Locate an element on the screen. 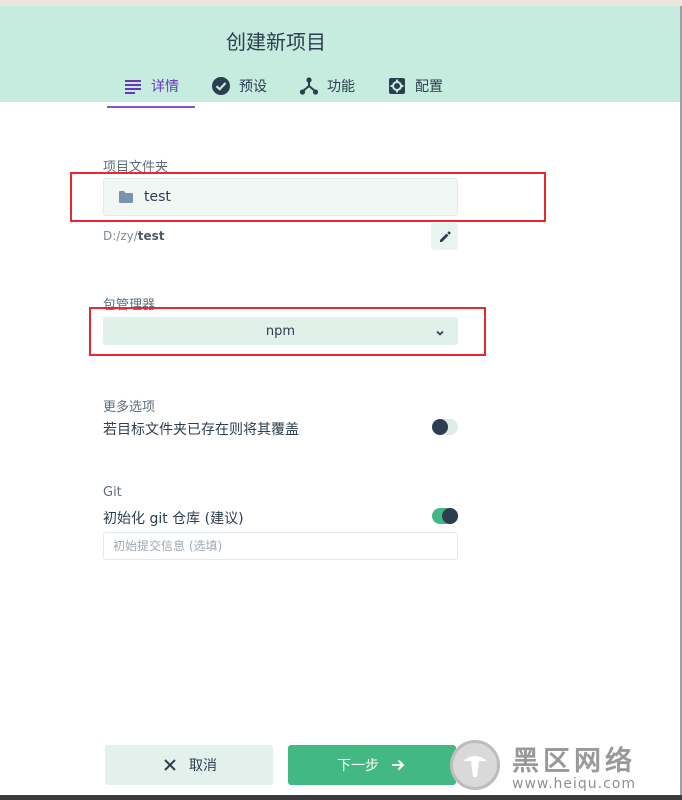  tab-details-label: 详情 is located at coordinates (165, 87).